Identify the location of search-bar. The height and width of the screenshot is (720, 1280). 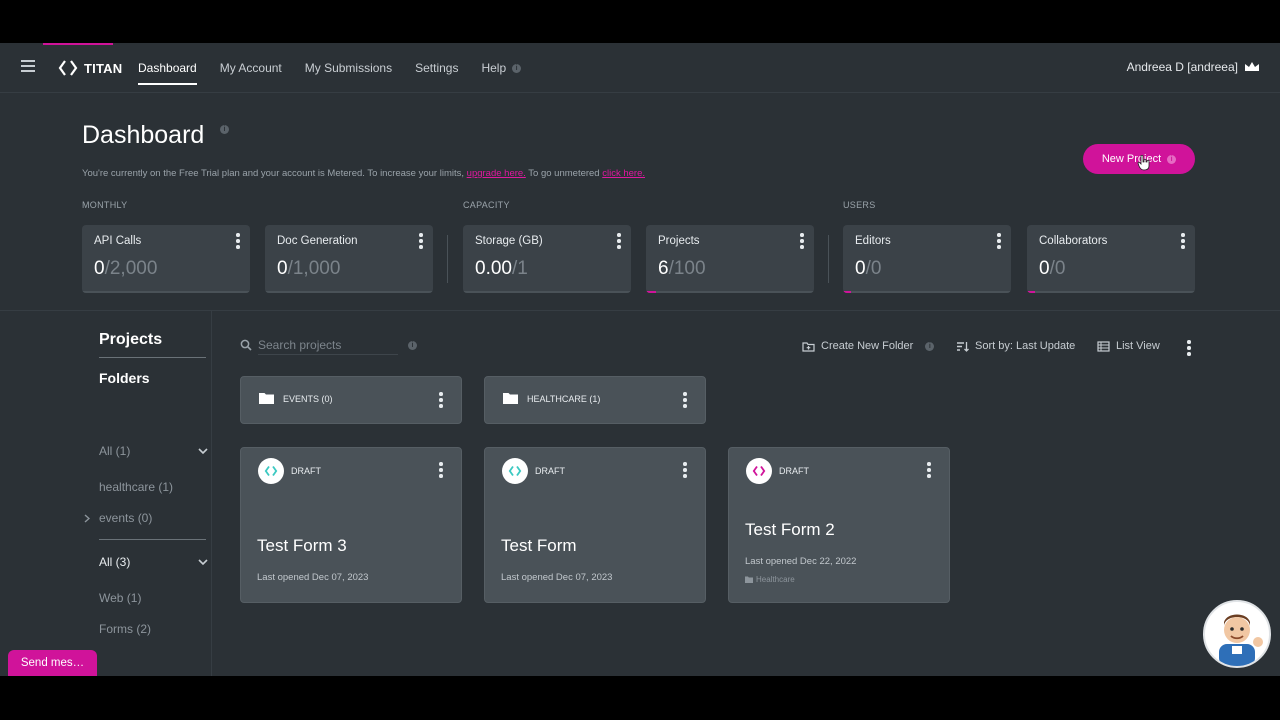
(326, 345).